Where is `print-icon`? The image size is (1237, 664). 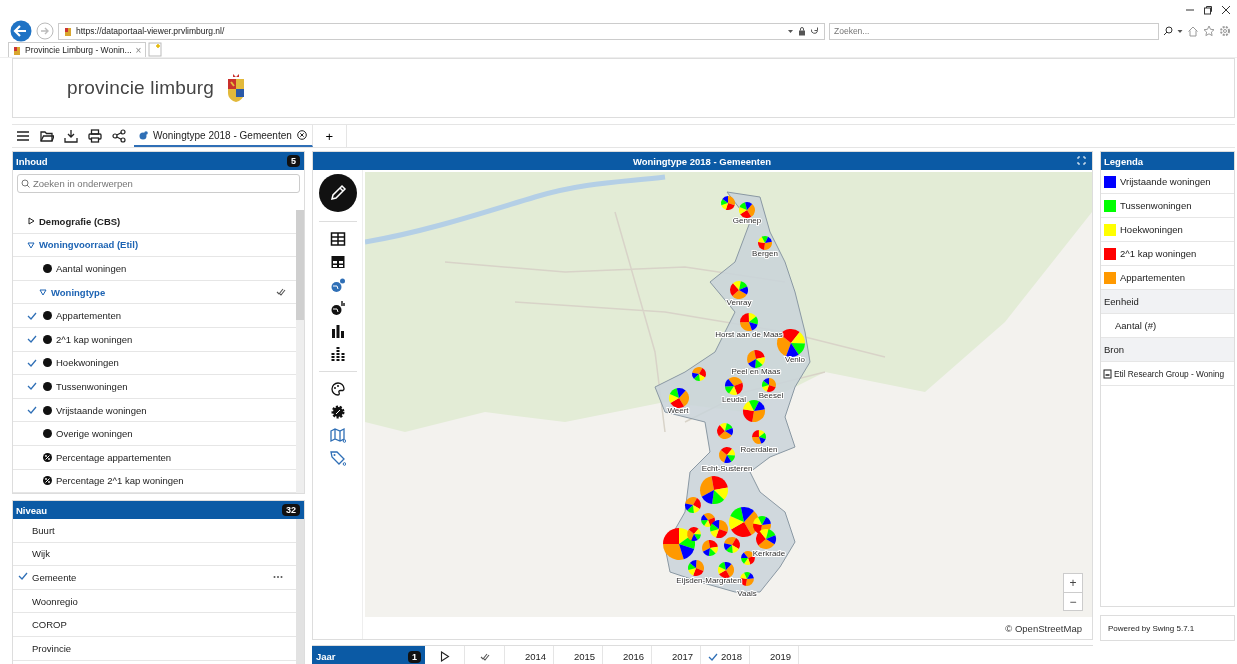 print-icon is located at coordinates (95, 136).